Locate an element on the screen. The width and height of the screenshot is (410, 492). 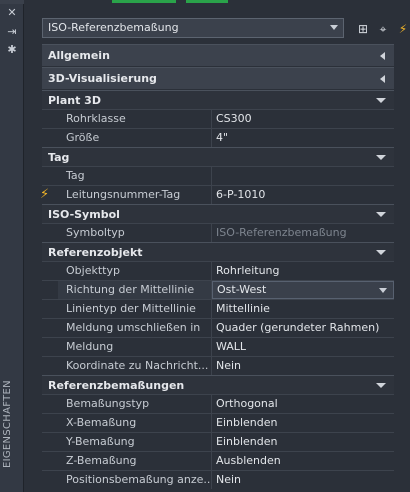
property-value: 4" is located at coordinates (303, 138).